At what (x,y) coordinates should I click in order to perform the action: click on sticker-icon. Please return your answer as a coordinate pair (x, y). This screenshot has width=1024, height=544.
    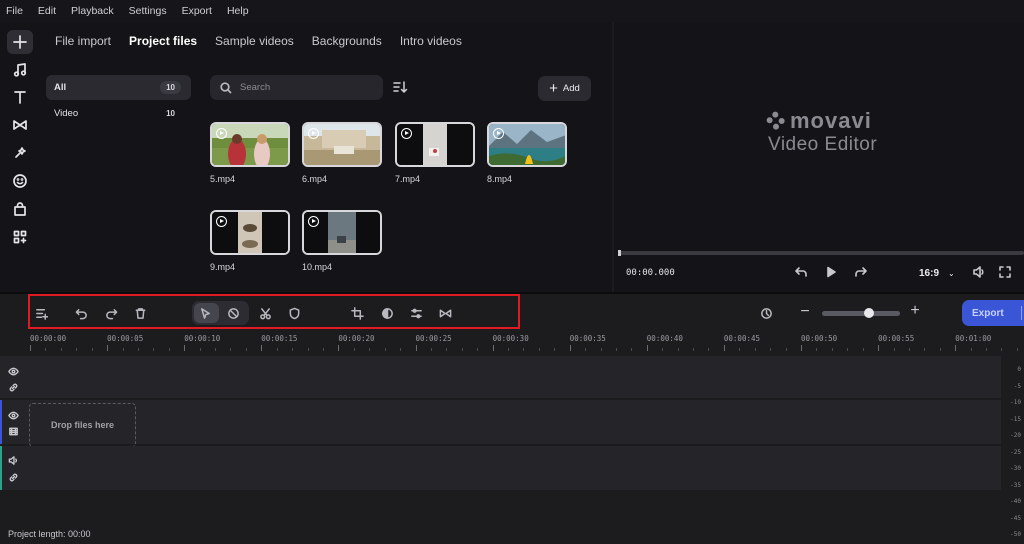
    Looking at the image, I should click on (20, 181).